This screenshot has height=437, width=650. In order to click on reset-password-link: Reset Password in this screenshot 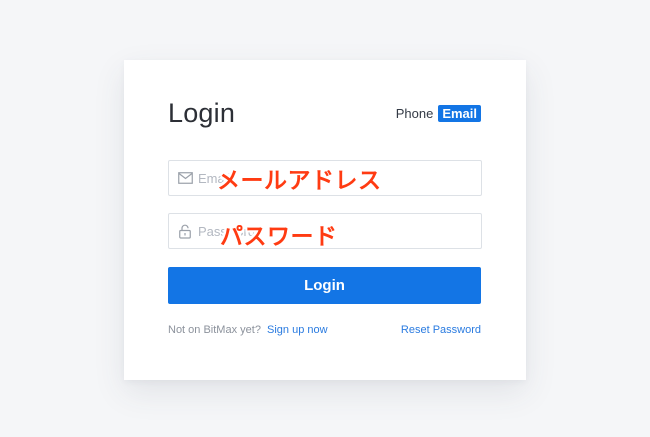, I will do `click(441, 330)`.